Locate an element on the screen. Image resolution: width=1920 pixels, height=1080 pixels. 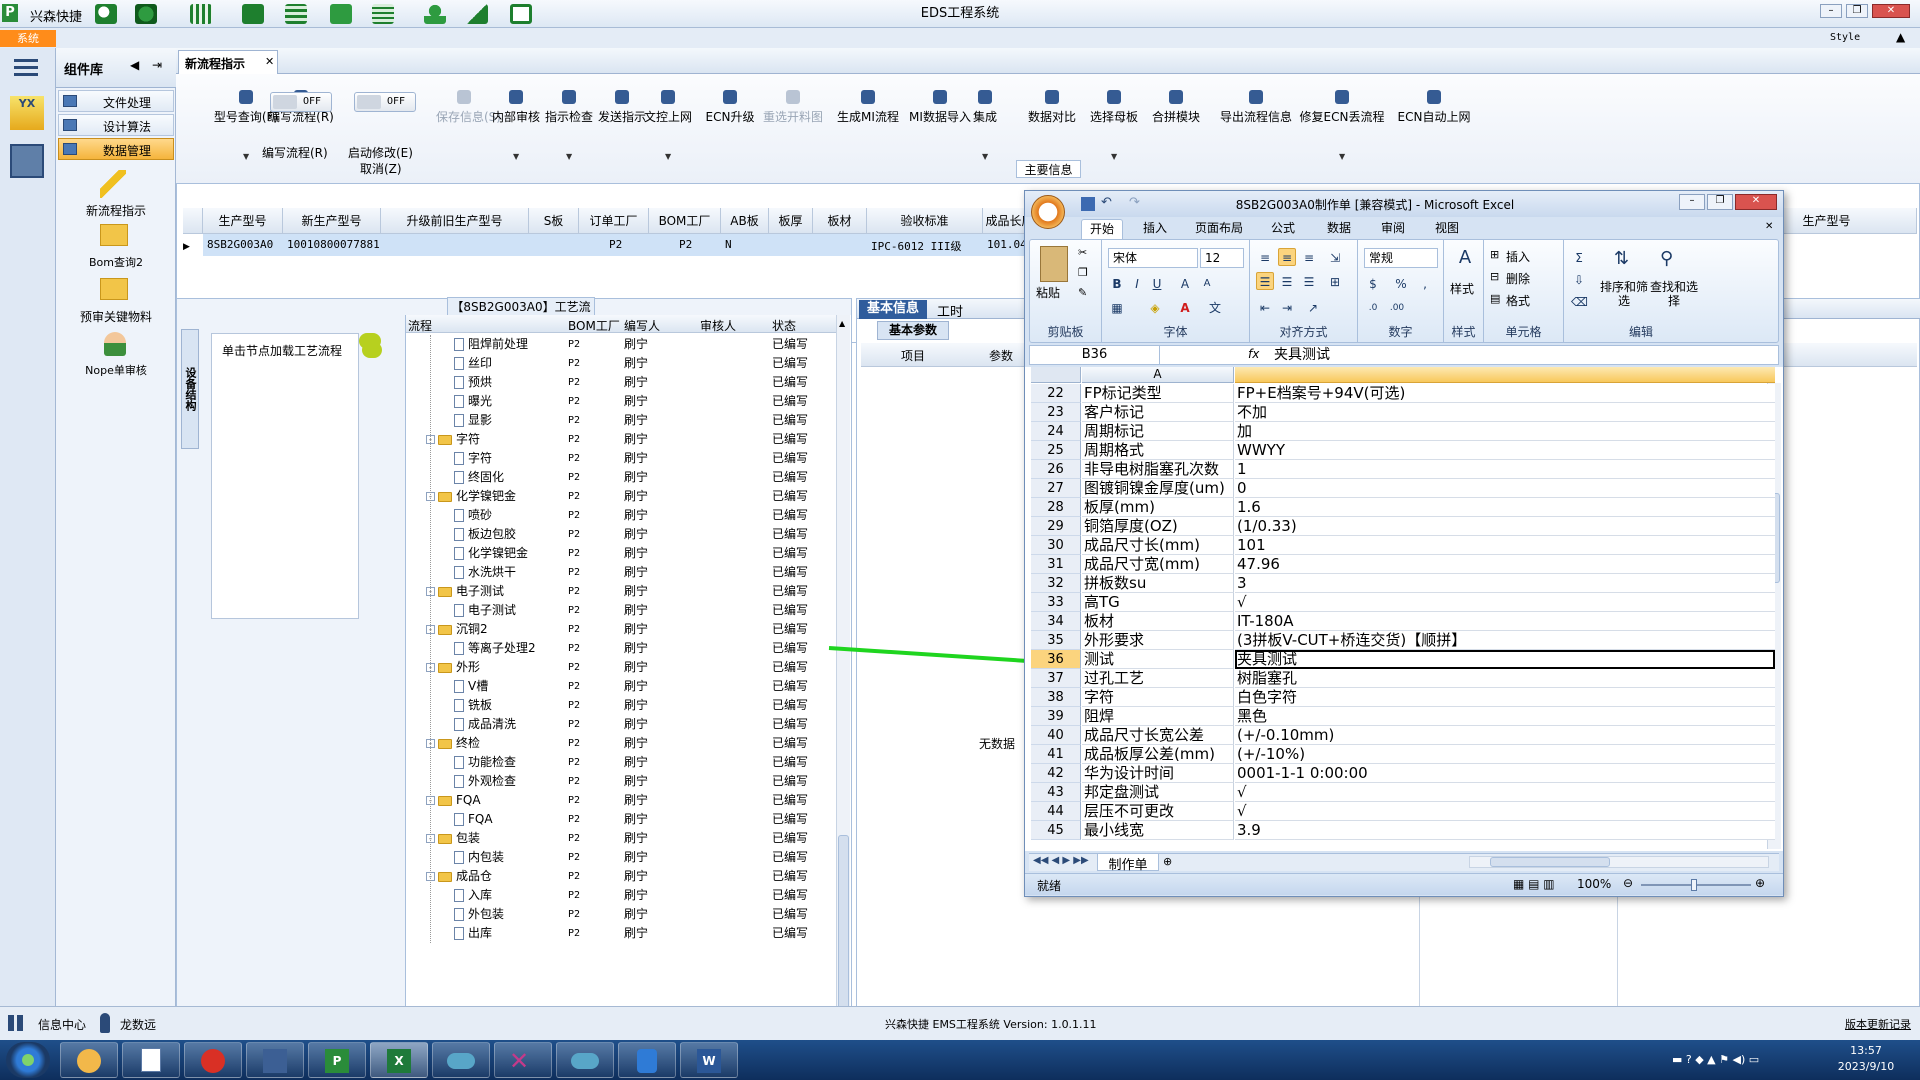
start-modify-toggle: OFF is located at coordinates (385, 102).